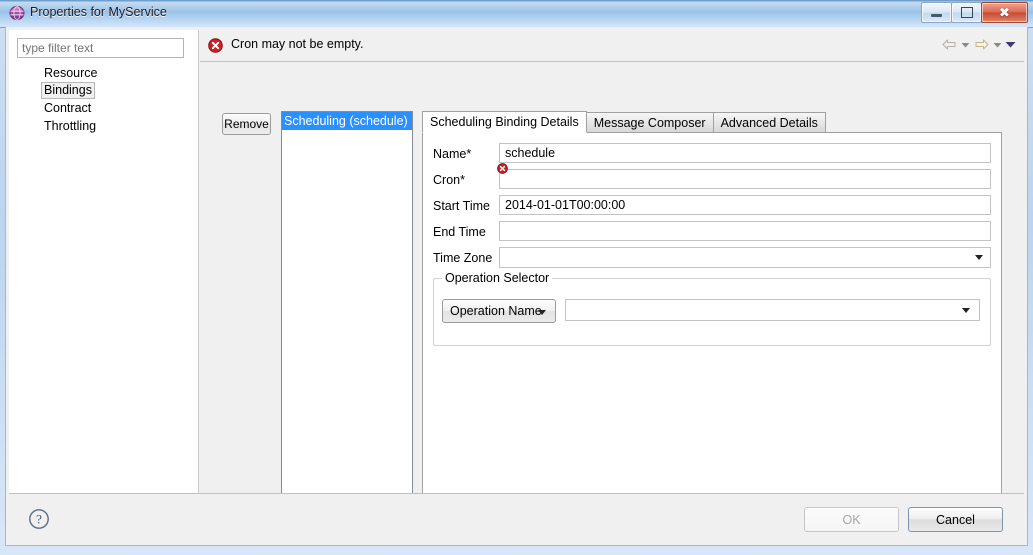  What do you see at coordinates (745, 257) in the screenshot?
I see `time-zone-combo` at bounding box center [745, 257].